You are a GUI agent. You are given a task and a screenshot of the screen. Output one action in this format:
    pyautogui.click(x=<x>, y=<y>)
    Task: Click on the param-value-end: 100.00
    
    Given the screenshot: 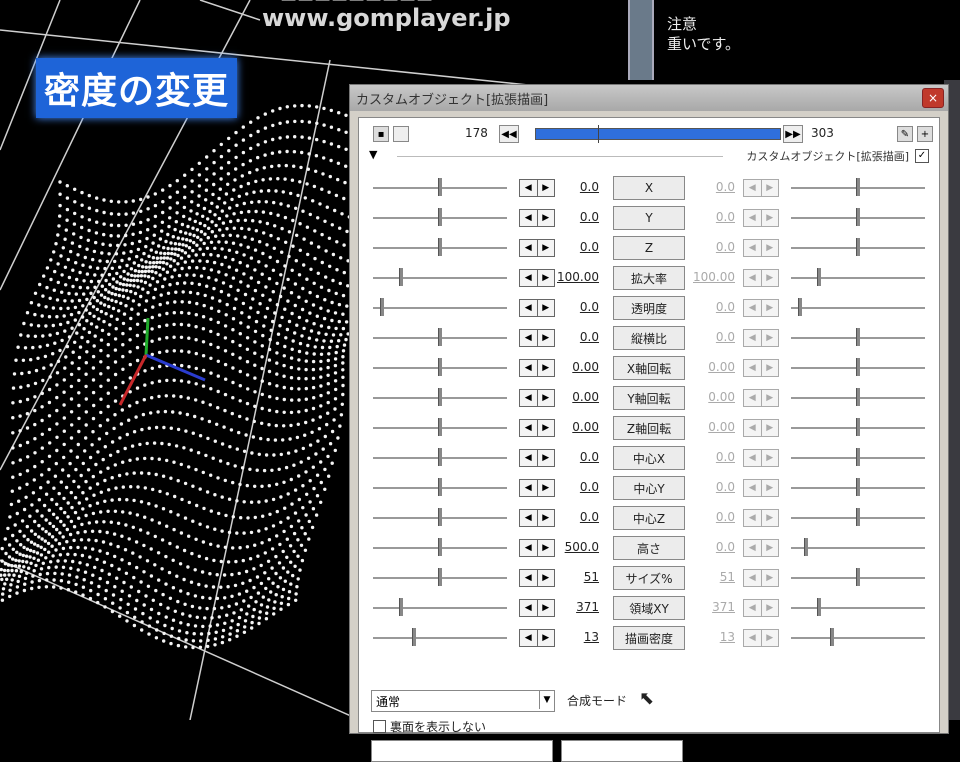 What is the action you would take?
    pyautogui.click(x=702, y=277)
    